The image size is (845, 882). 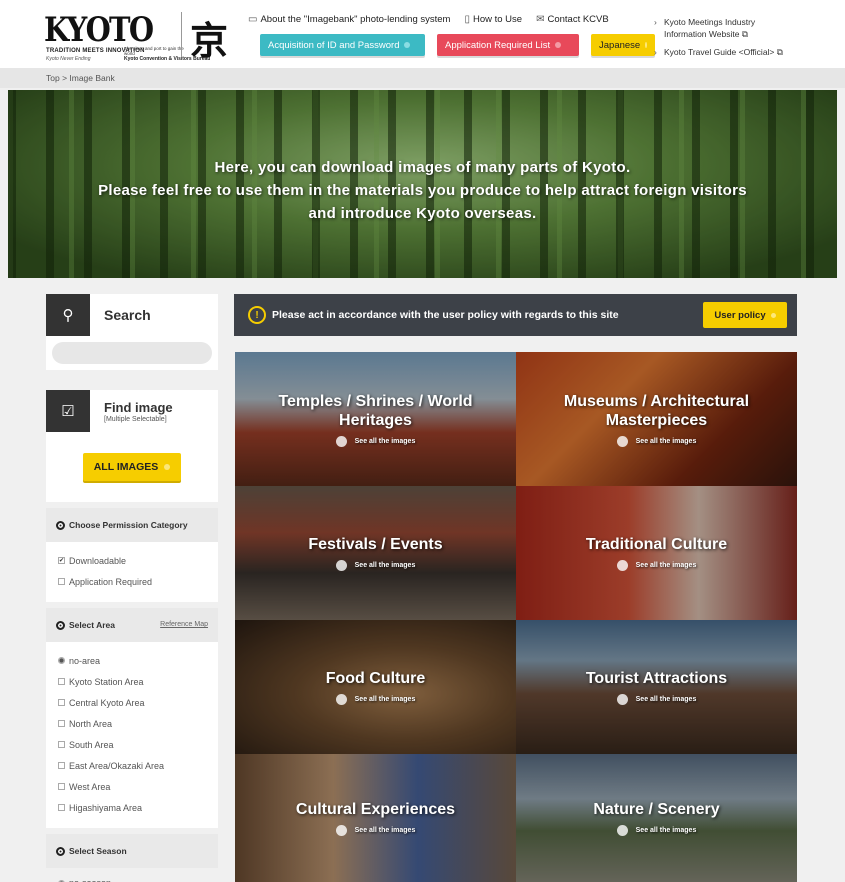 I want to click on search-header: ⚲ Search, so click(x=132, y=315).